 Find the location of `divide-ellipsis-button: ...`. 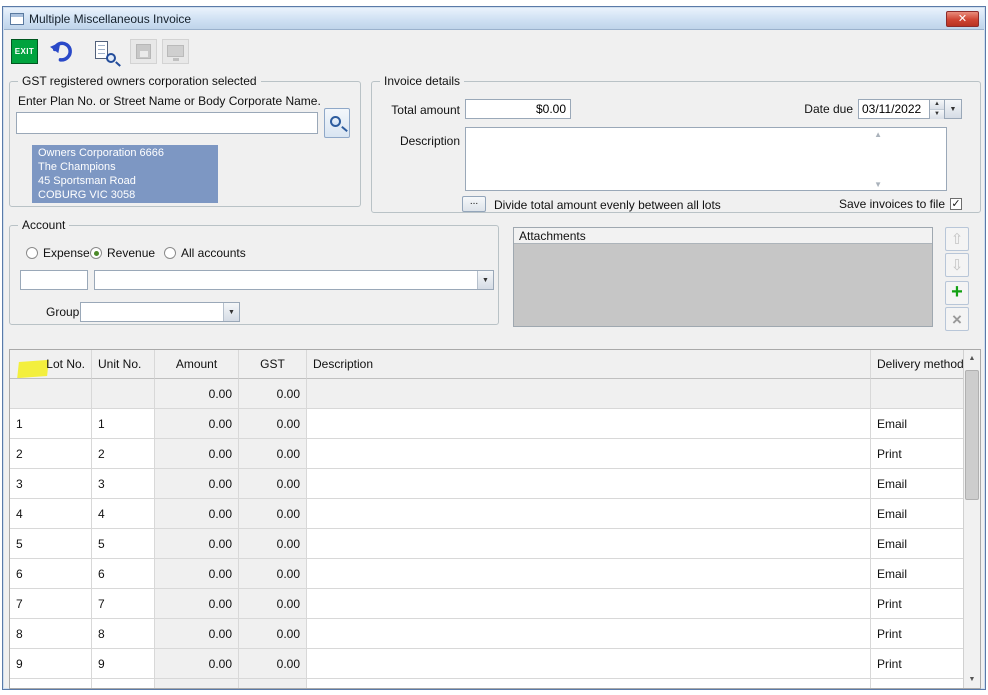

divide-ellipsis-button: ... is located at coordinates (474, 204).